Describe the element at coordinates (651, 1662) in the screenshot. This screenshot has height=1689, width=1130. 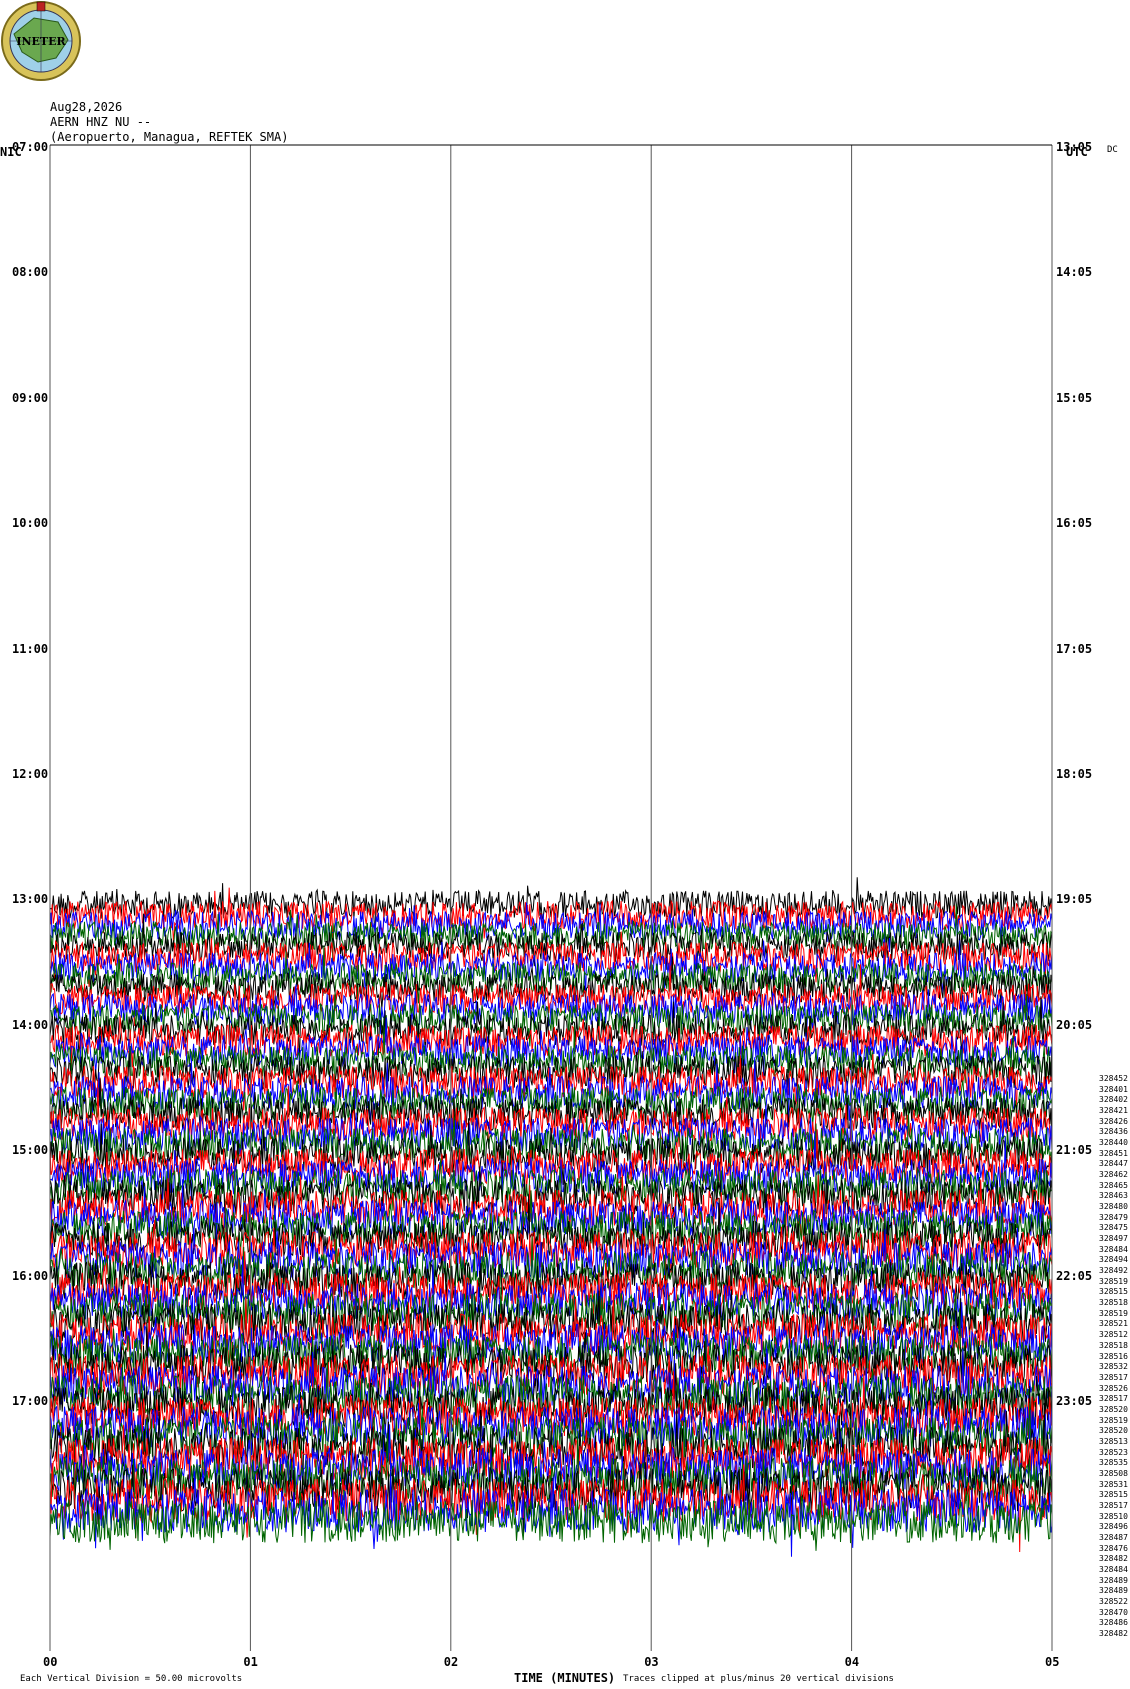
I see `x-tick-03: 03` at that location.